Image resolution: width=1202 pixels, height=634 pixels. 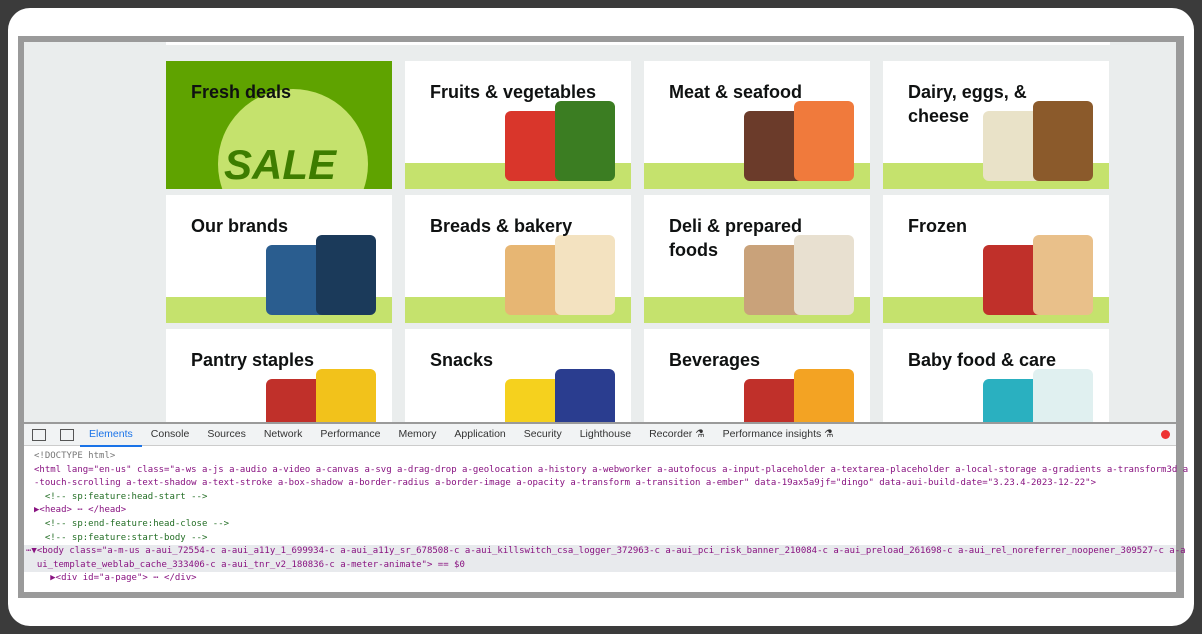 I want to click on devtools-tab: Application, so click(x=479, y=435).